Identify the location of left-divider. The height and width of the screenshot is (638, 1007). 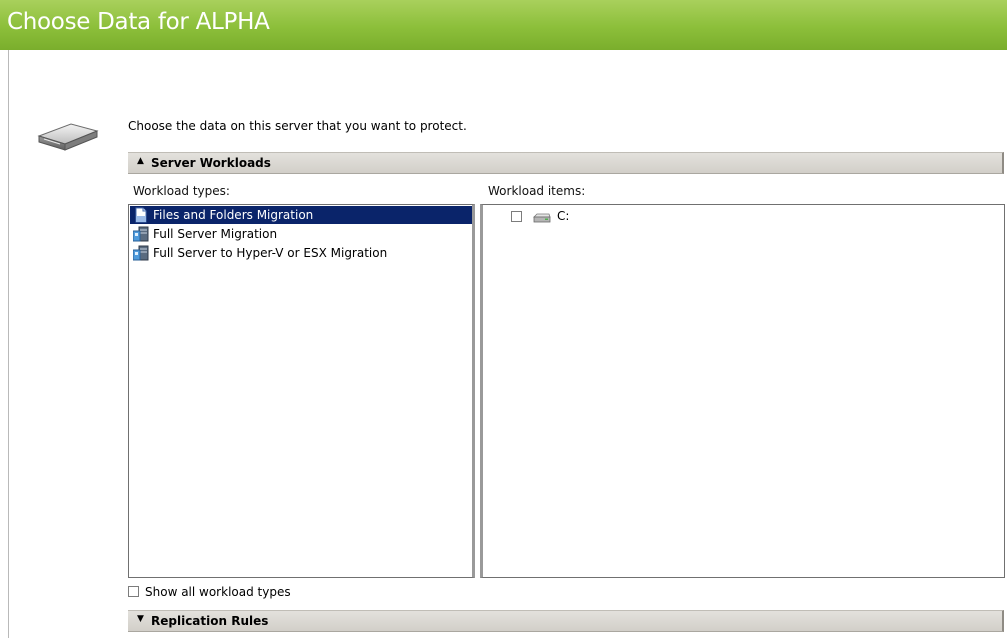
(8, 344).